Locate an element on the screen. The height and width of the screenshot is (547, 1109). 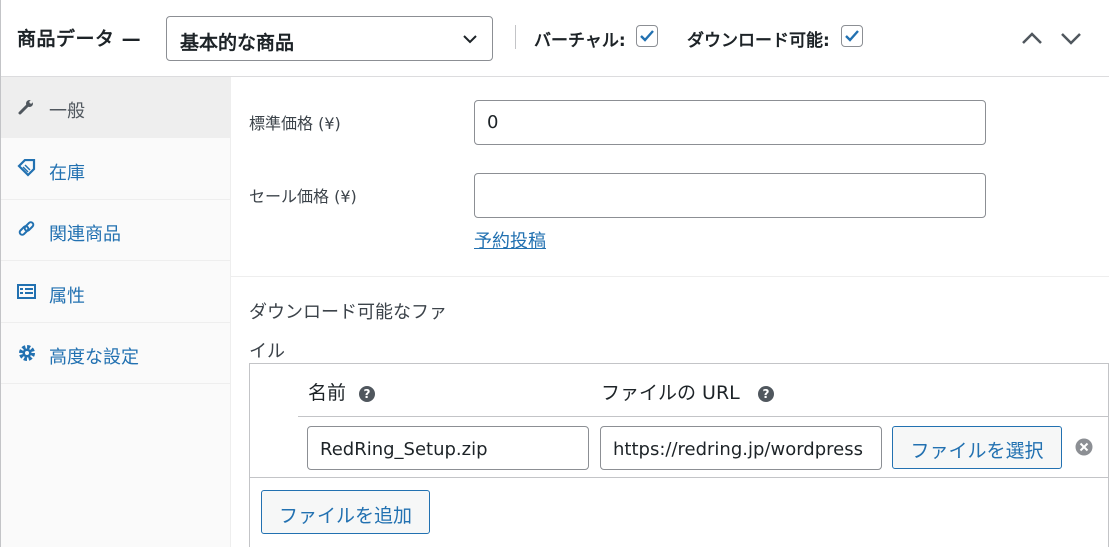
virtual-checkbox is located at coordinates (647, 36).